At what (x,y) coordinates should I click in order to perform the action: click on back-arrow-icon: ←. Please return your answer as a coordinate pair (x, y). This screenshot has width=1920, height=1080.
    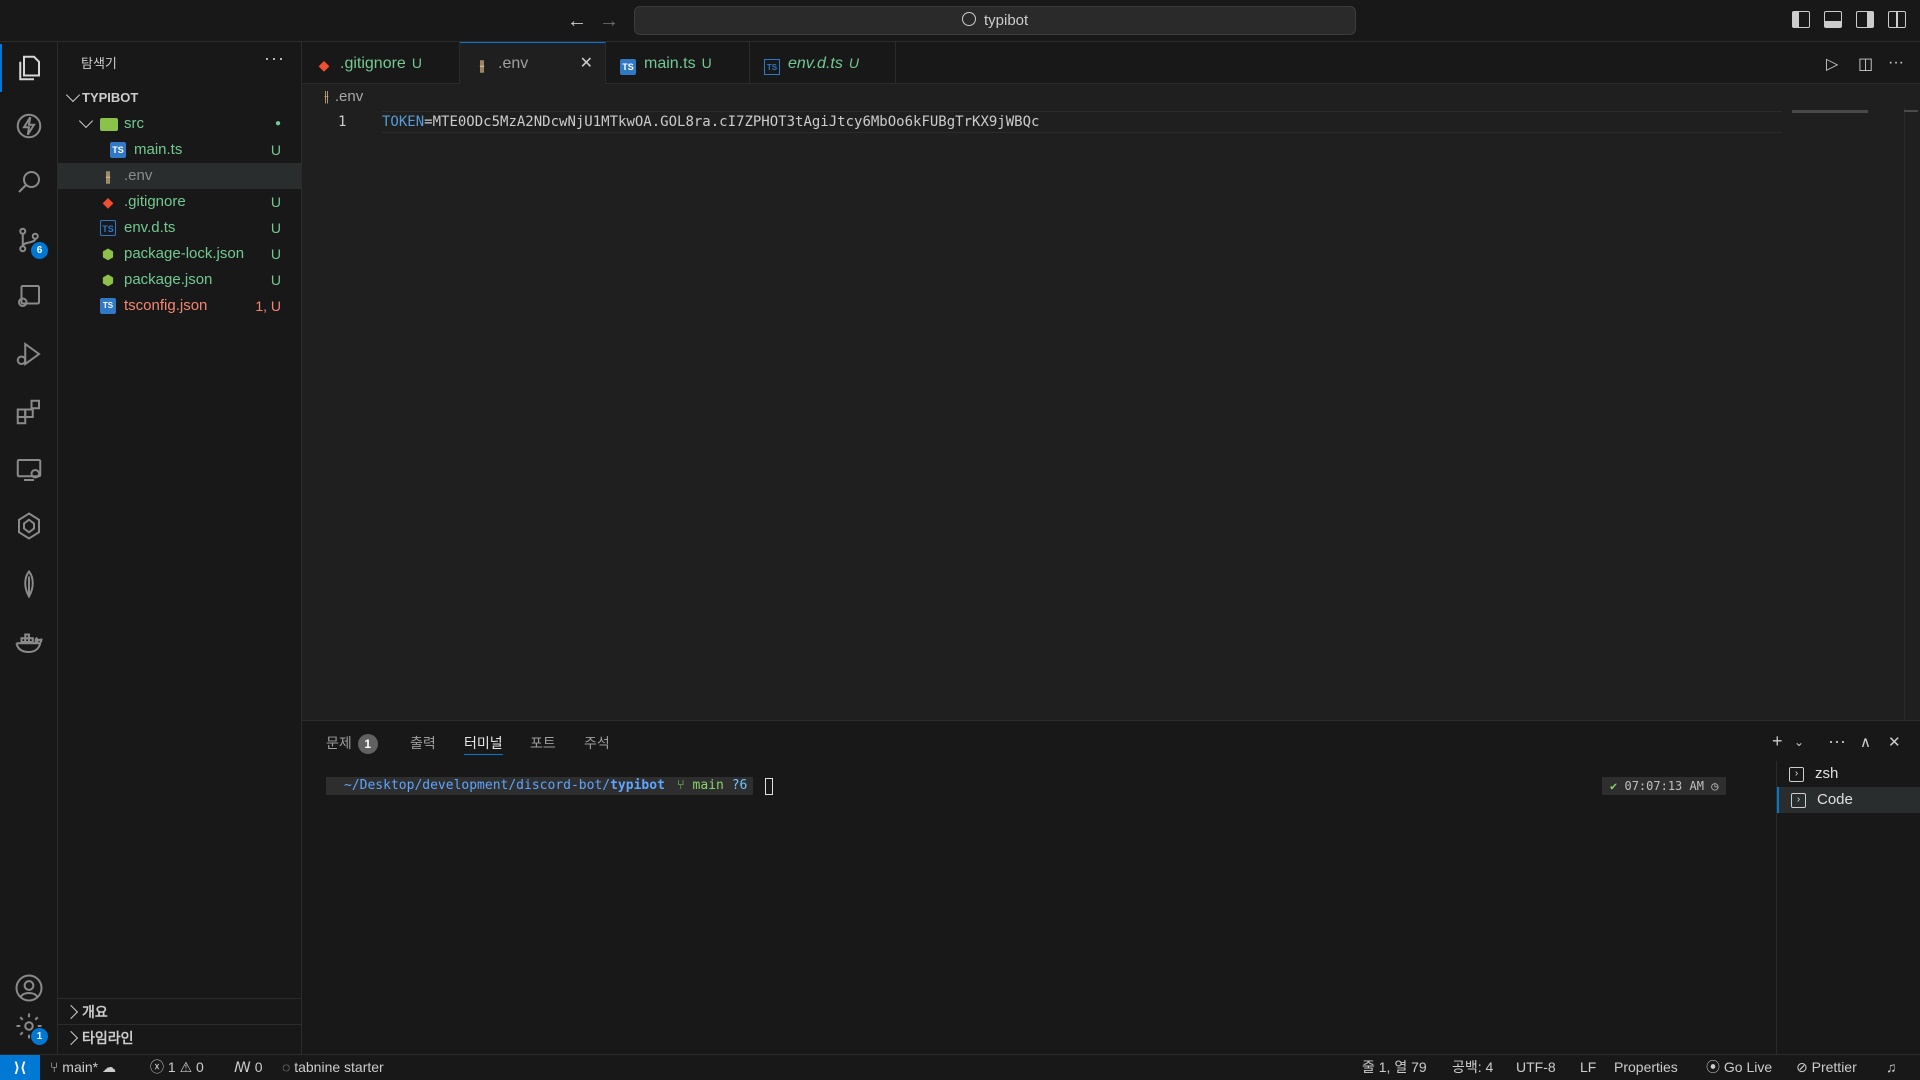
    Looking at the image, I should click on (577, 21).